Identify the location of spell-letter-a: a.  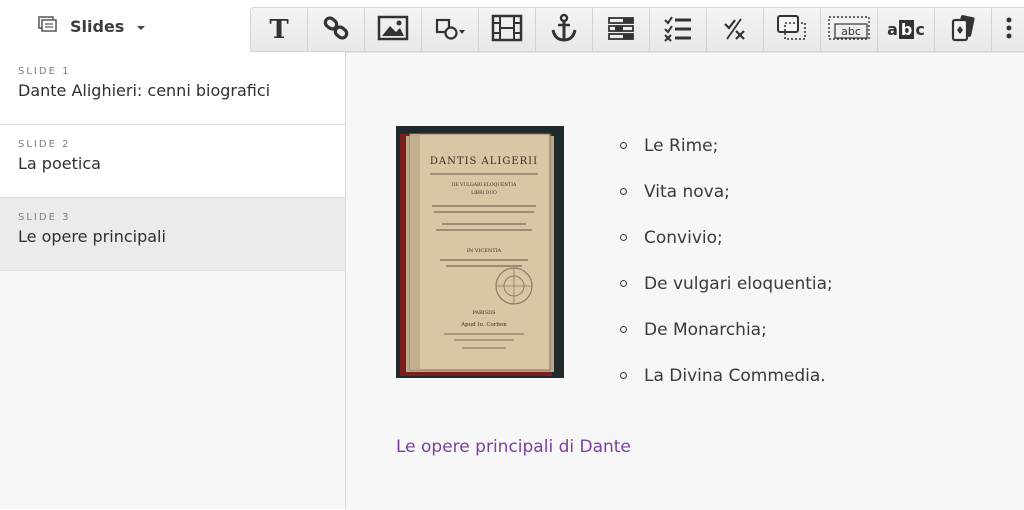
(892, 29).